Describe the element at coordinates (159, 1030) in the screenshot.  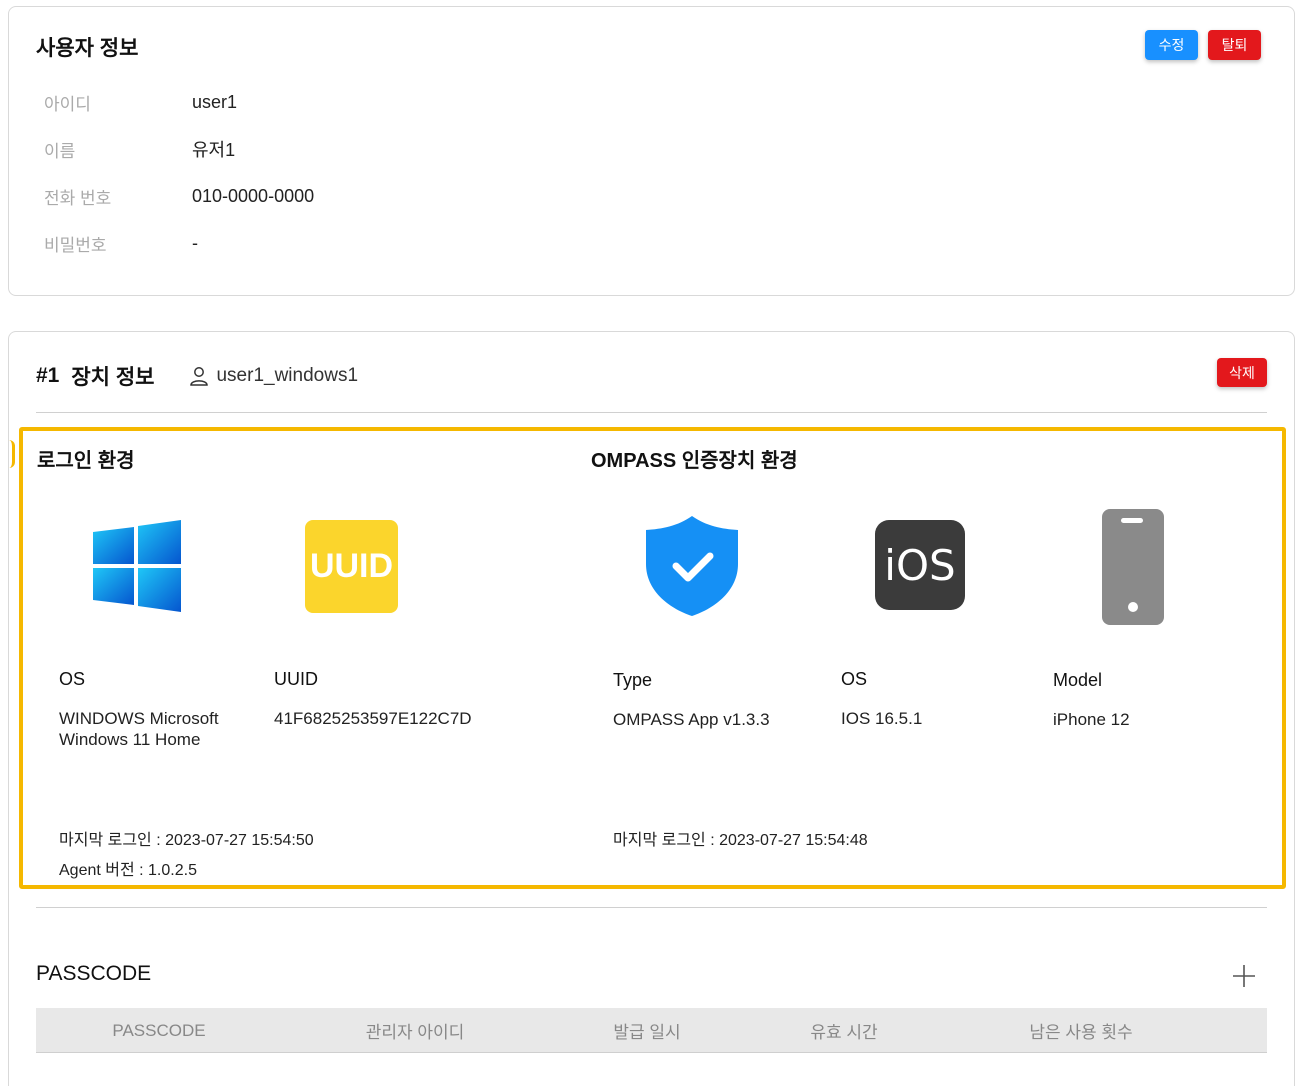
I see `column-header-passcode: PASSCODE` at that location.